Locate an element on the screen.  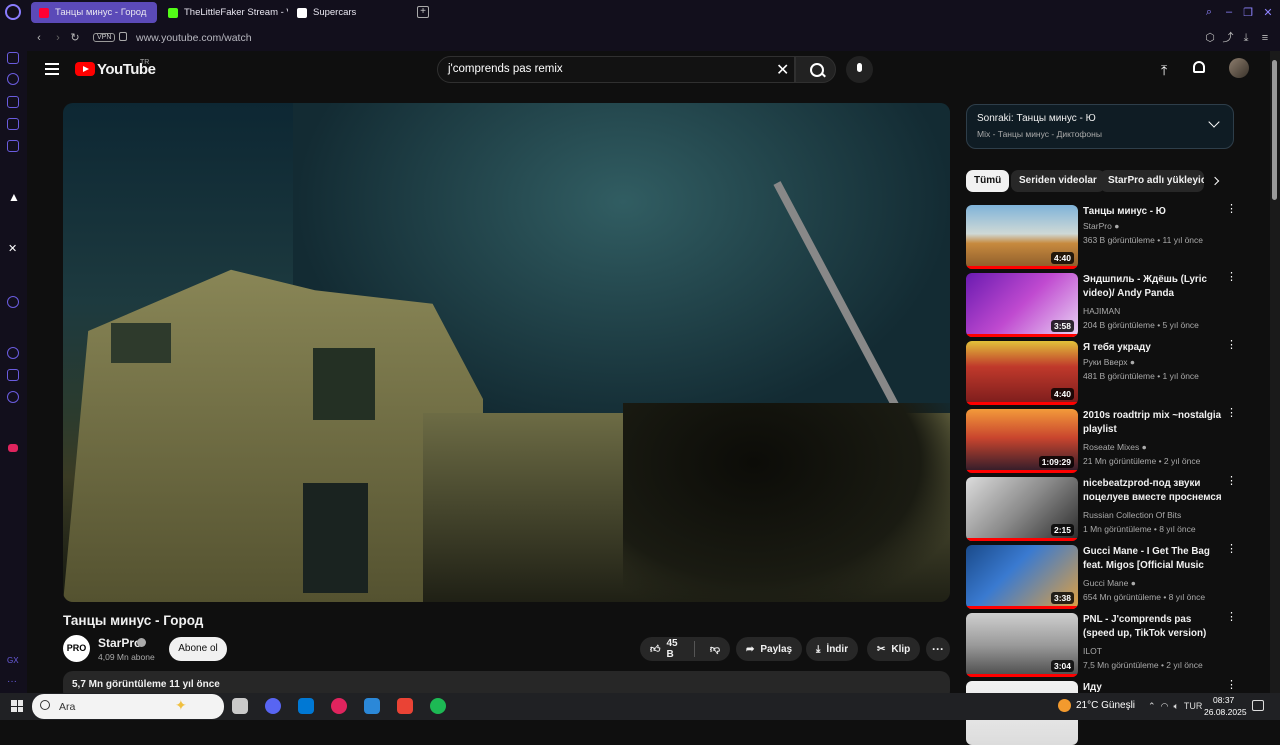
clear-search-icon: ✕ is located at coordinates (782, 70).